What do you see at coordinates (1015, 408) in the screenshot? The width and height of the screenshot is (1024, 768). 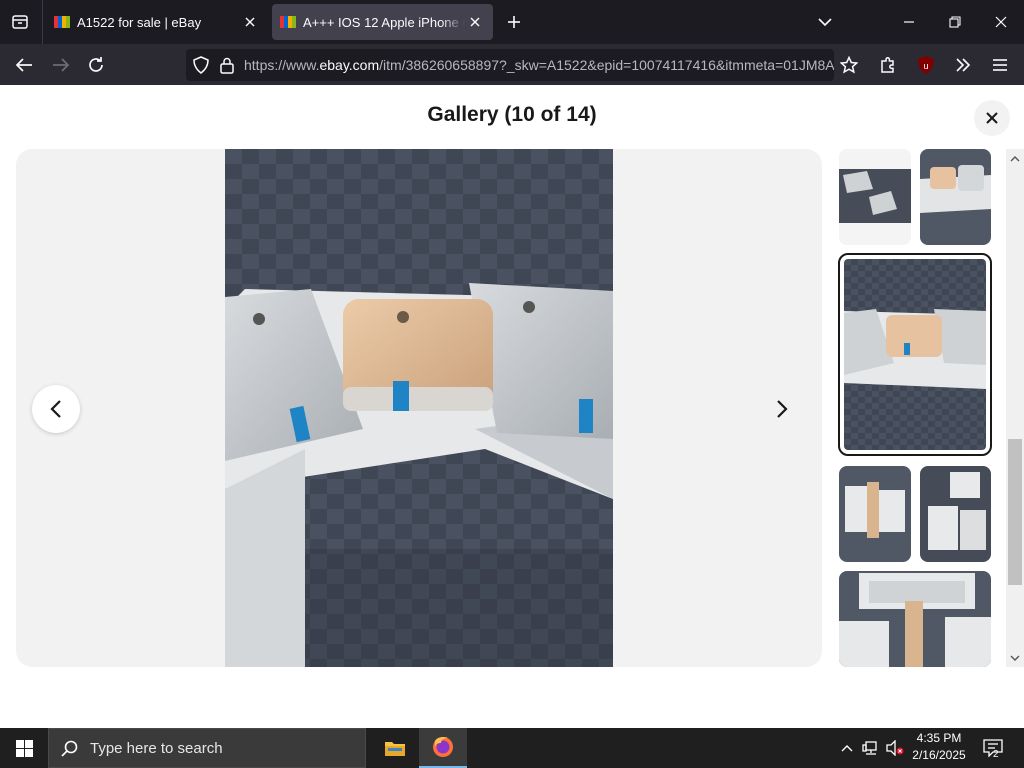 I see `gallery-scrollbar-track` at bounding box center [1015, 408].